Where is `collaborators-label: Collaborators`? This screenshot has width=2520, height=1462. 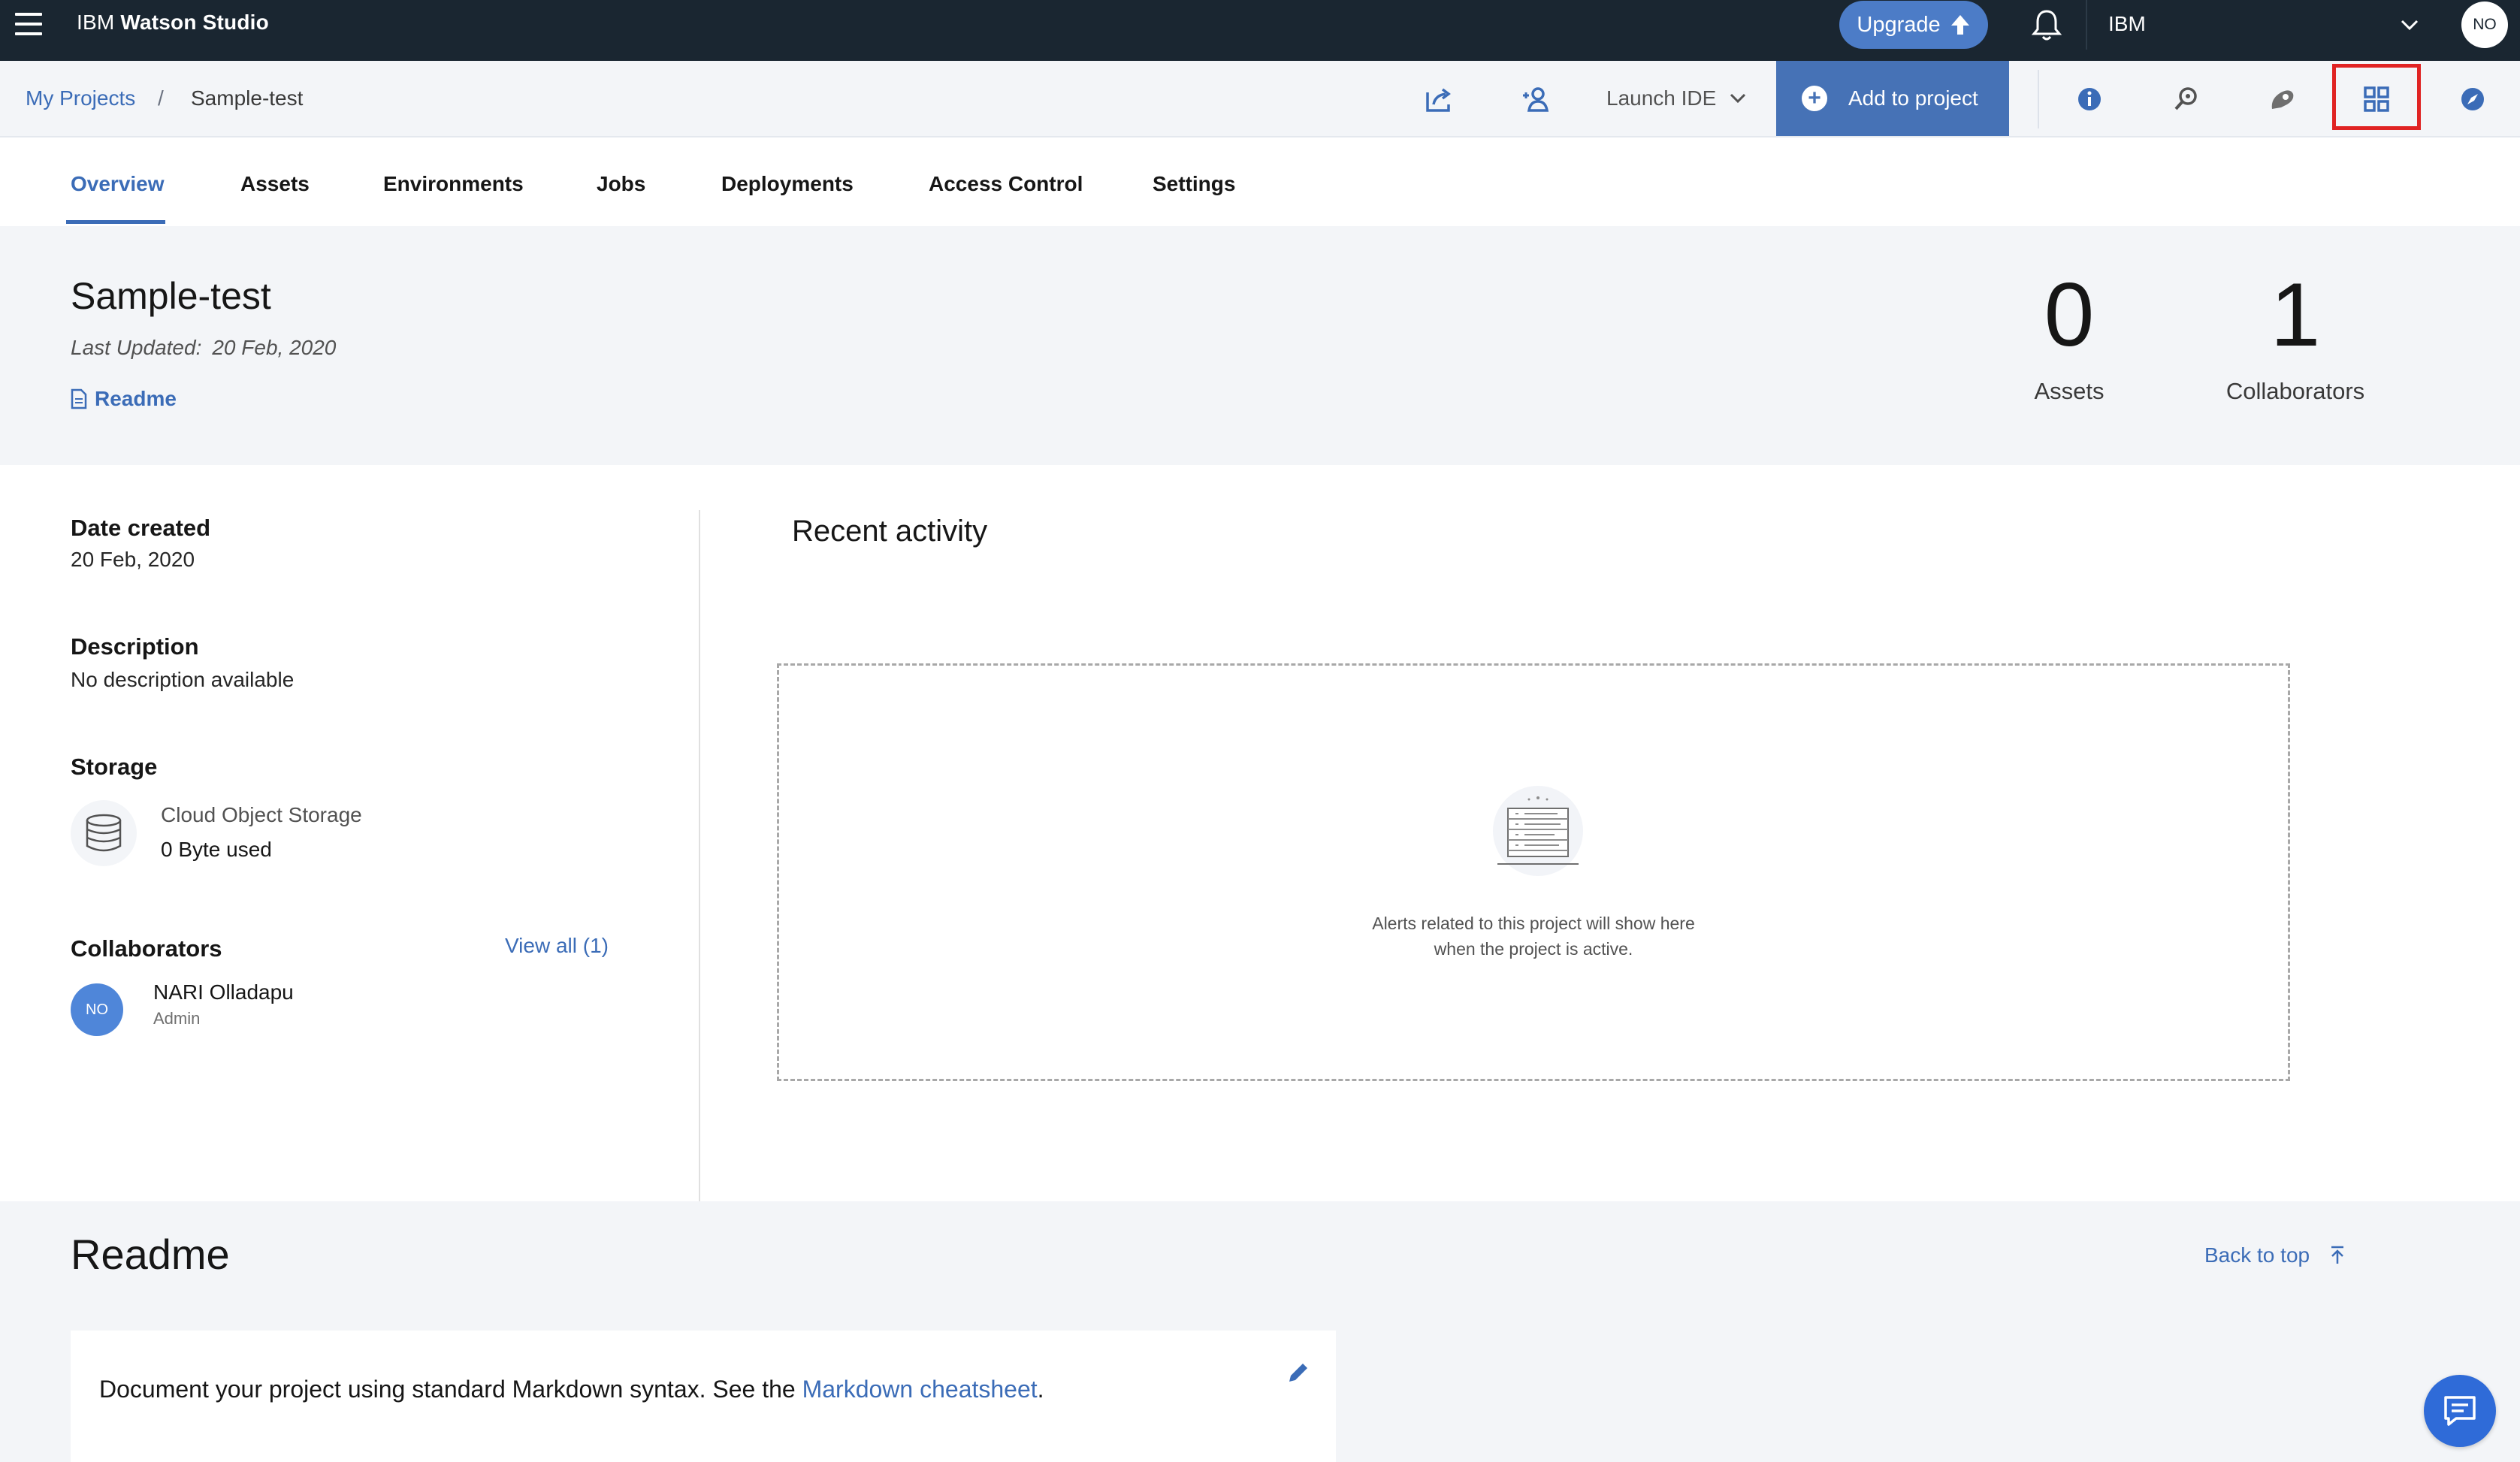
collaborators-label: Collaborators is located at coordinates (2295, 391).